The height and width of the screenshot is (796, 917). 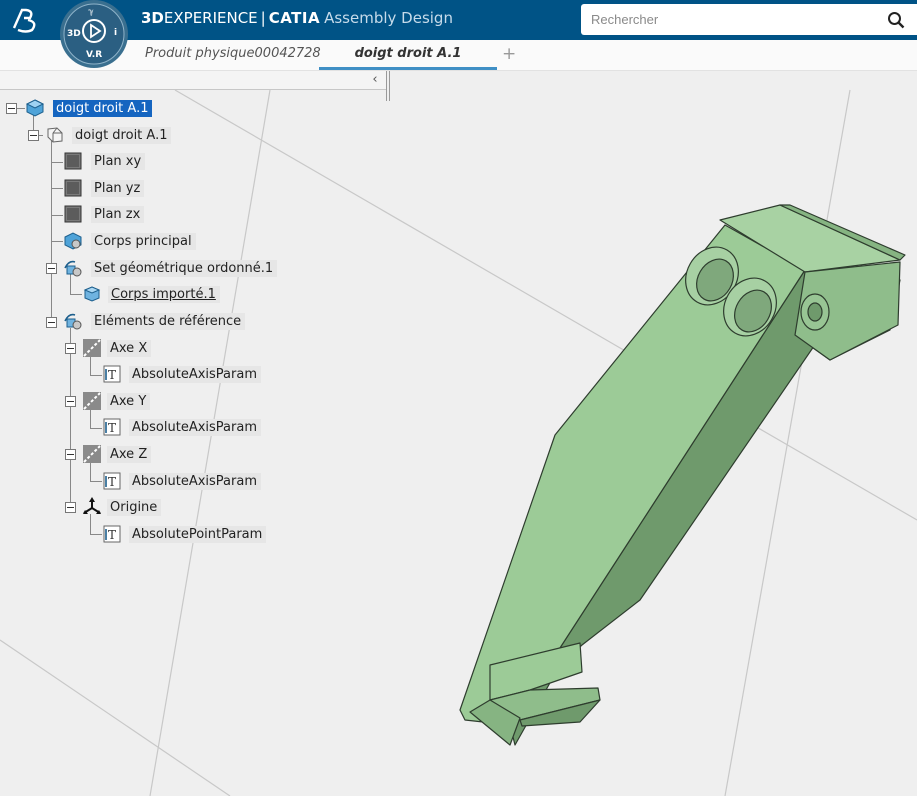 What do you see at coordinates (92, 505) in the screenshot?
I see `origin-icon` at bounding box center [92, 505].